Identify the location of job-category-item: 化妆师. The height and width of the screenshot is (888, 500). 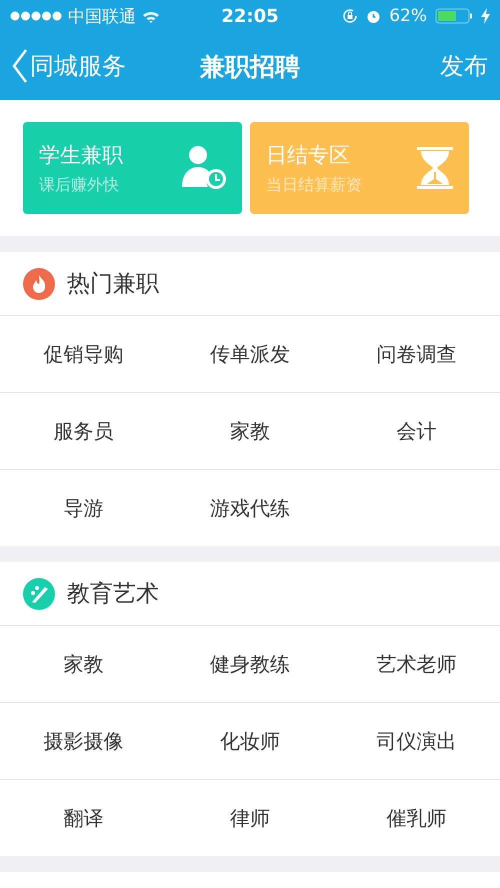
(250, 741).